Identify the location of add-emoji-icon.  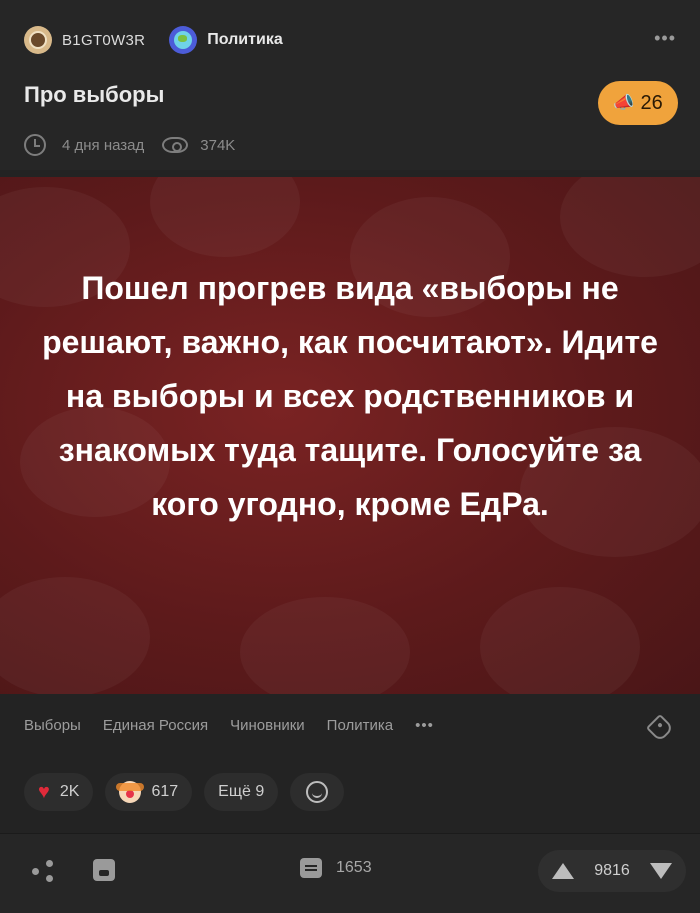
(317, 792).